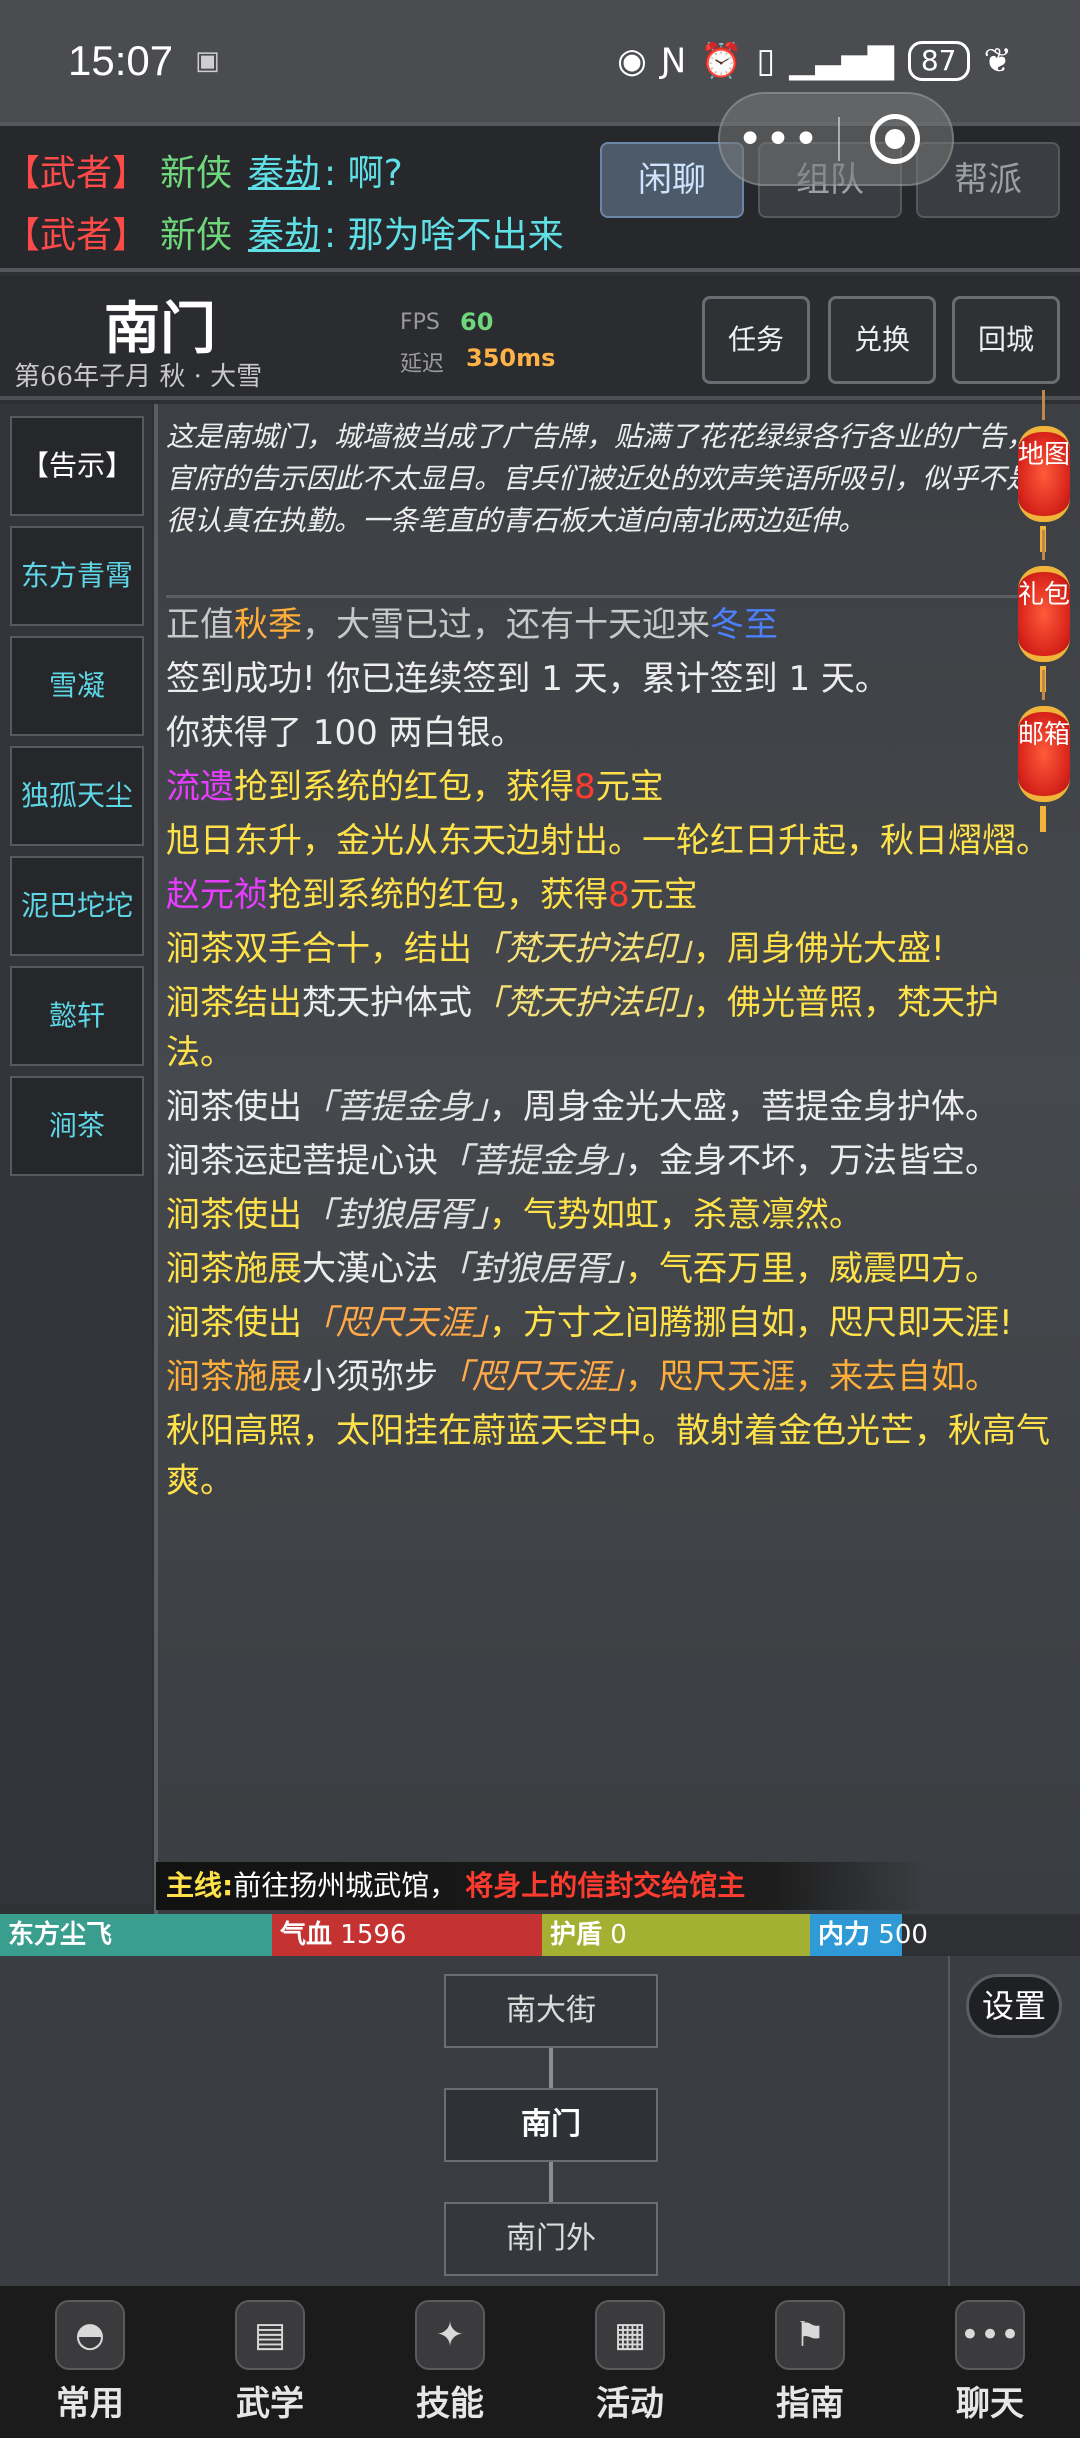  I want to click on main-quest-banner: 主线:前往扬州城武馆， 将身上的信封交给馆主, so click(541, 1886).